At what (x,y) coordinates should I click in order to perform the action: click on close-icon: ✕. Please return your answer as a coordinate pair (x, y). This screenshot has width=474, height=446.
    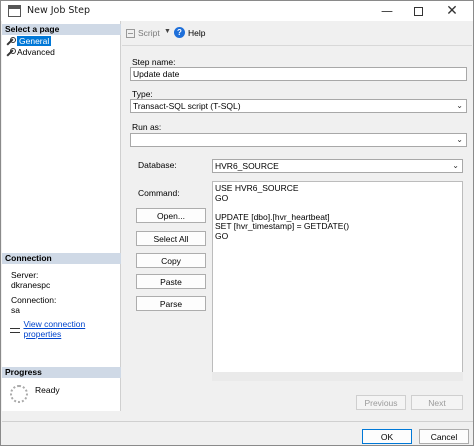
    Looking at the image, I should click on (452, 11).